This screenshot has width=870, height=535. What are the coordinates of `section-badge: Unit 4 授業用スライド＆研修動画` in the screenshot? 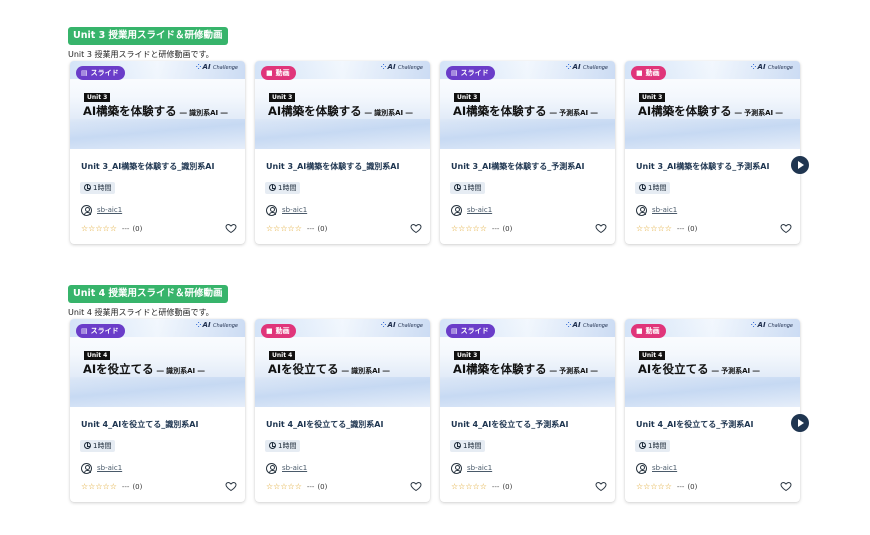 It's located at (148, 294).